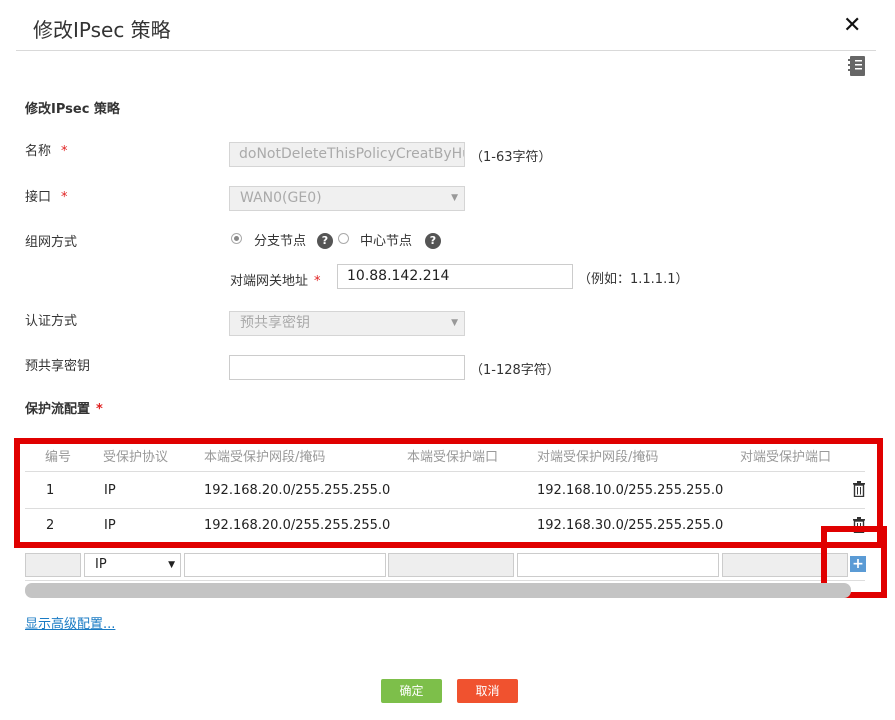 Image resolution: width=895 pixels, height=720 pixels. Describe the element at coordinates (438, 590) in the screenshot. I see `horizontal-scrollbar` at that location.